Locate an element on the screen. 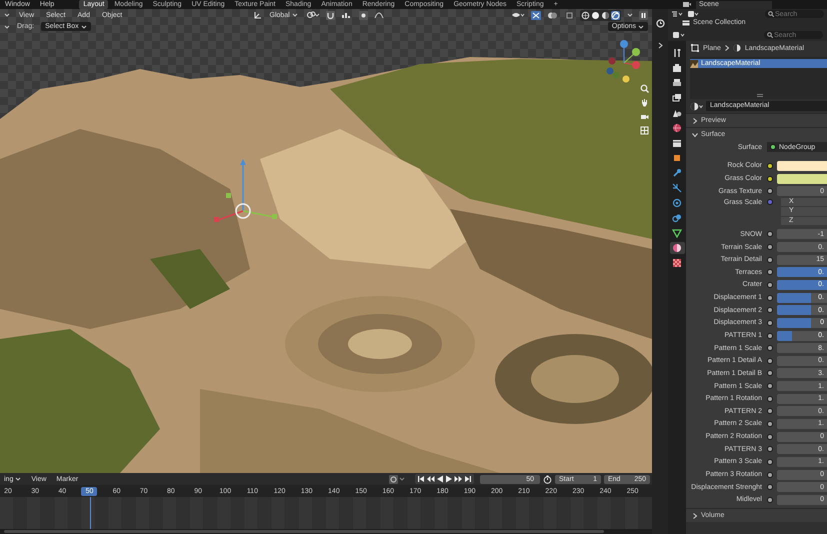 This screenshot has width=827, height=534. triangle-icon is located at coordinates (677, 233).